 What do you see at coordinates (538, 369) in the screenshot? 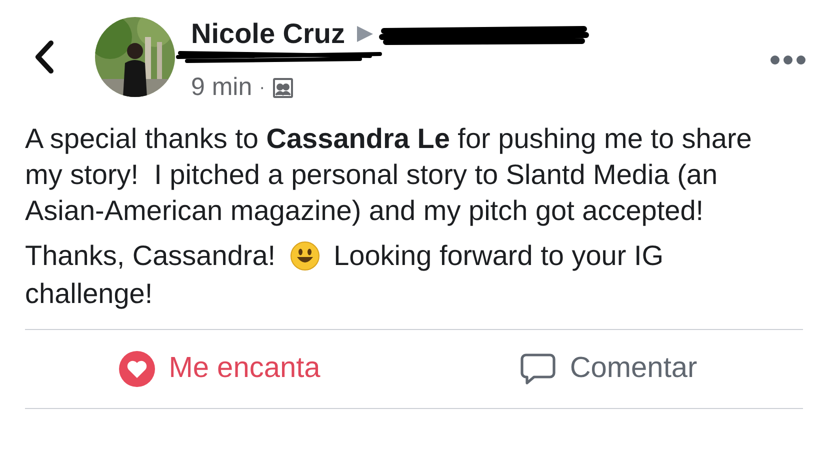
I see `comment-icon` at bounding box center [538, 369].